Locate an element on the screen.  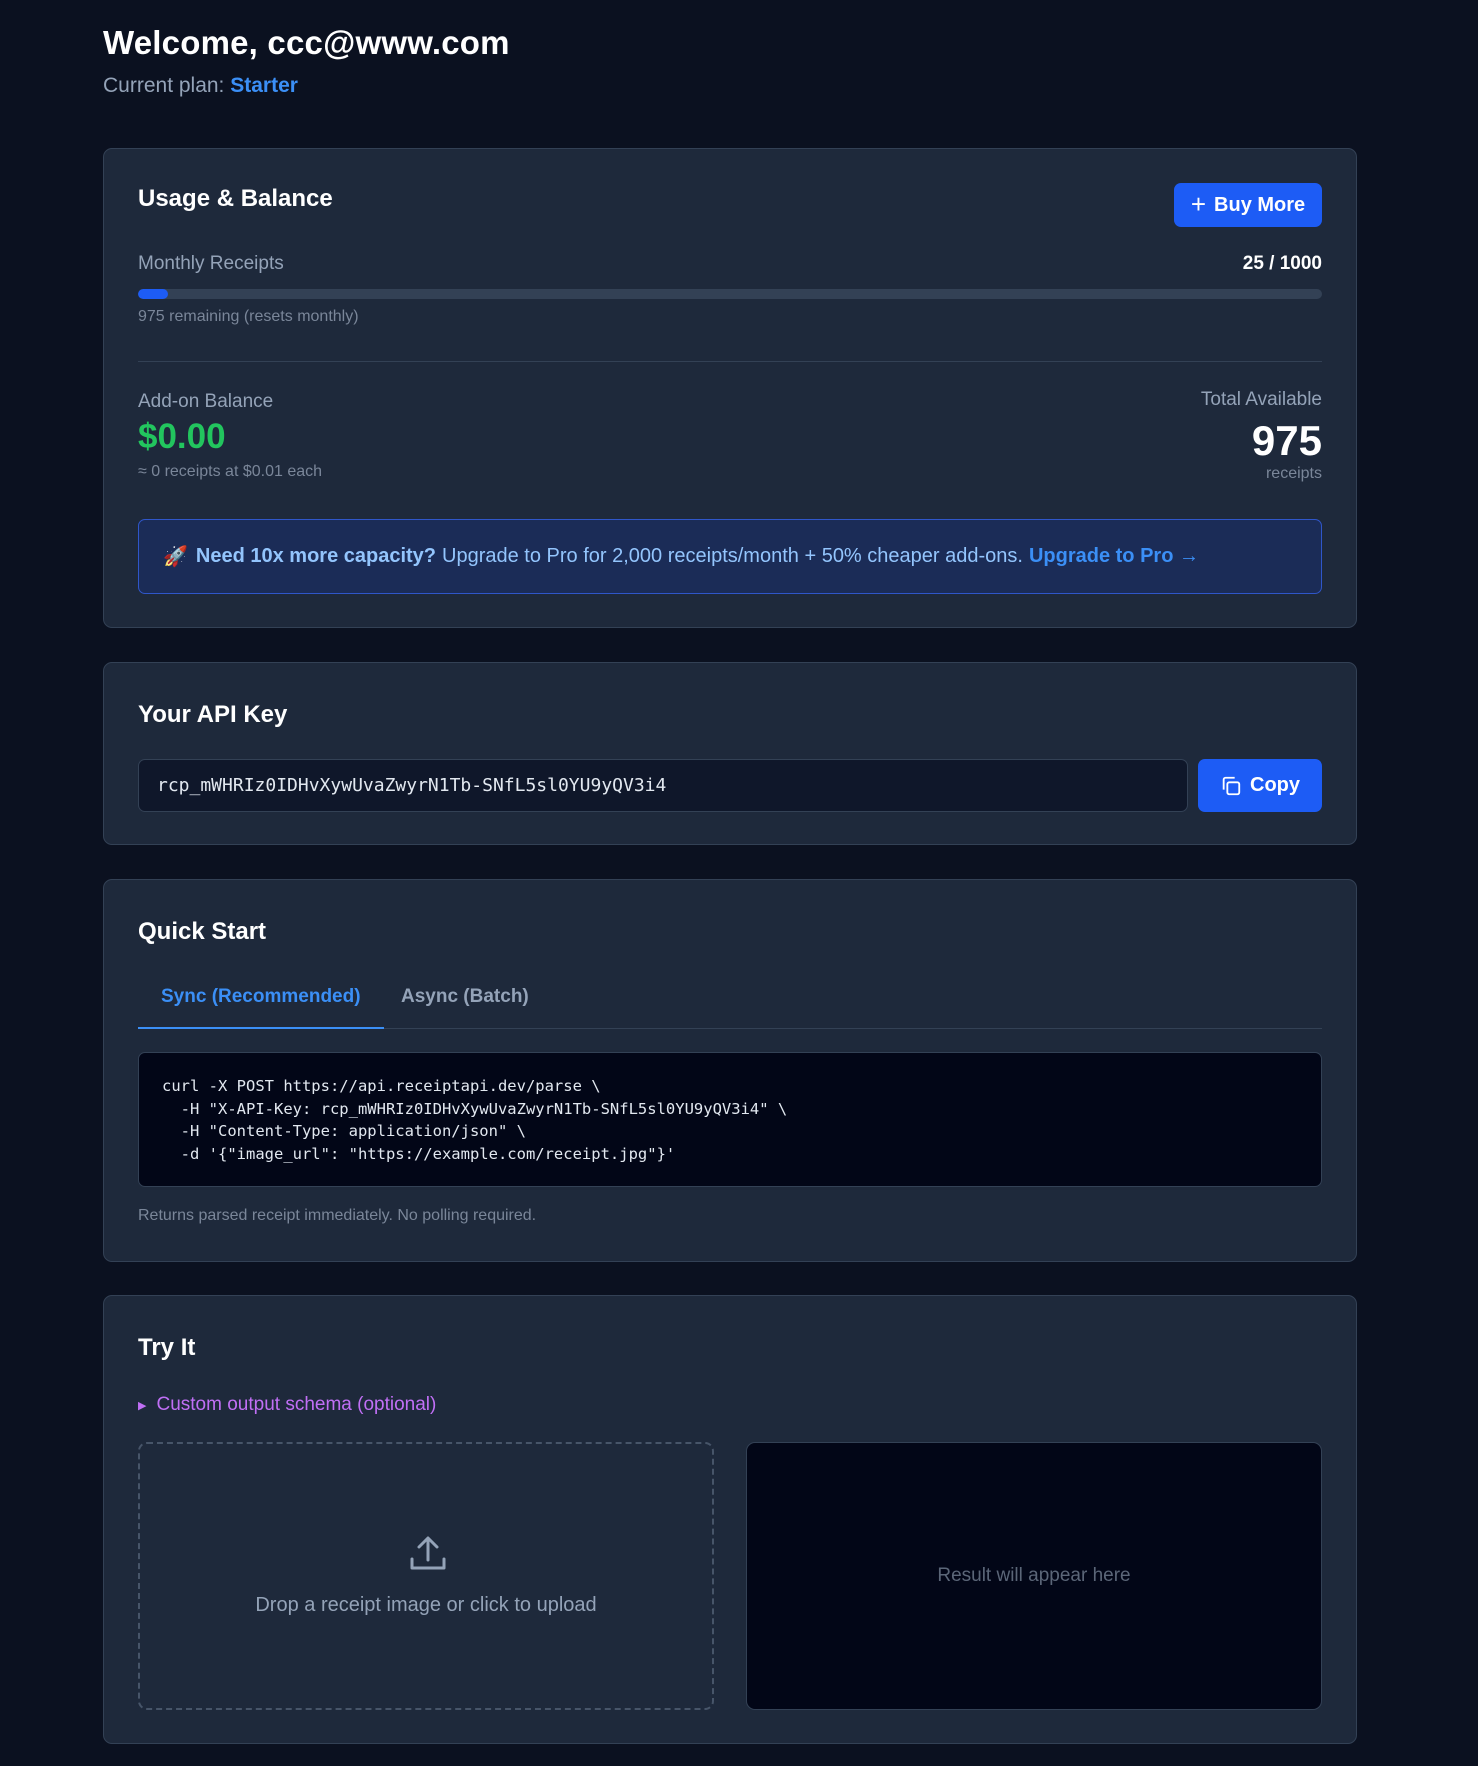
copy-button: Copy is located at coordinates (1260, 785).